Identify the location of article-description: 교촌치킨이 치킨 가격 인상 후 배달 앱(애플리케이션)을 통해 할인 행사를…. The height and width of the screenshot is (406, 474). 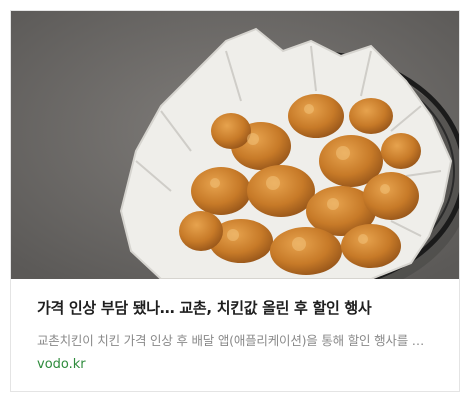
(237, 339).